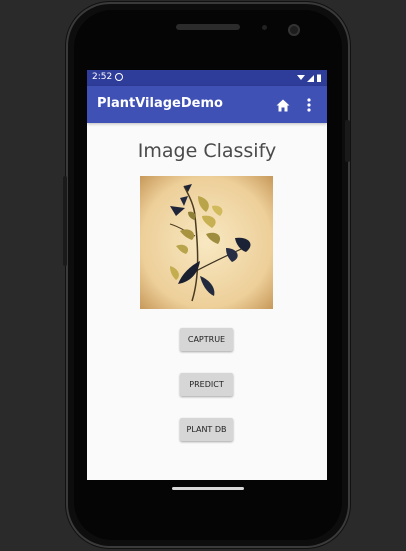 The height and width of the screenshot is (551, 406). What do you see at coordinates (347, 141) in the screenshot?
I see `power-button` at bounding box center [347, 141].